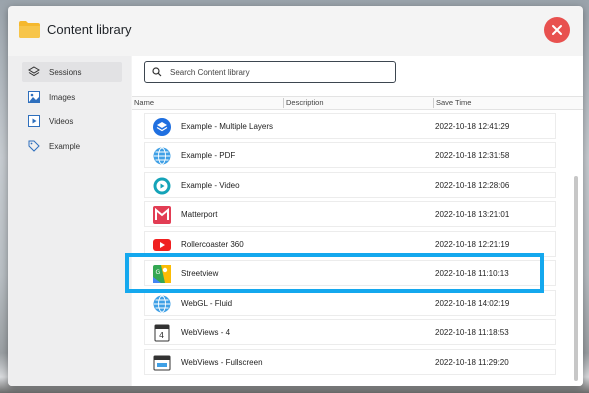 Image resolution: width=589 pixels, height=393 pixels. What do you see at coordinates (227, 126) in the screenshot?
I see `row-name: Example - Multiple Layers` at bounding box center [227, 126].